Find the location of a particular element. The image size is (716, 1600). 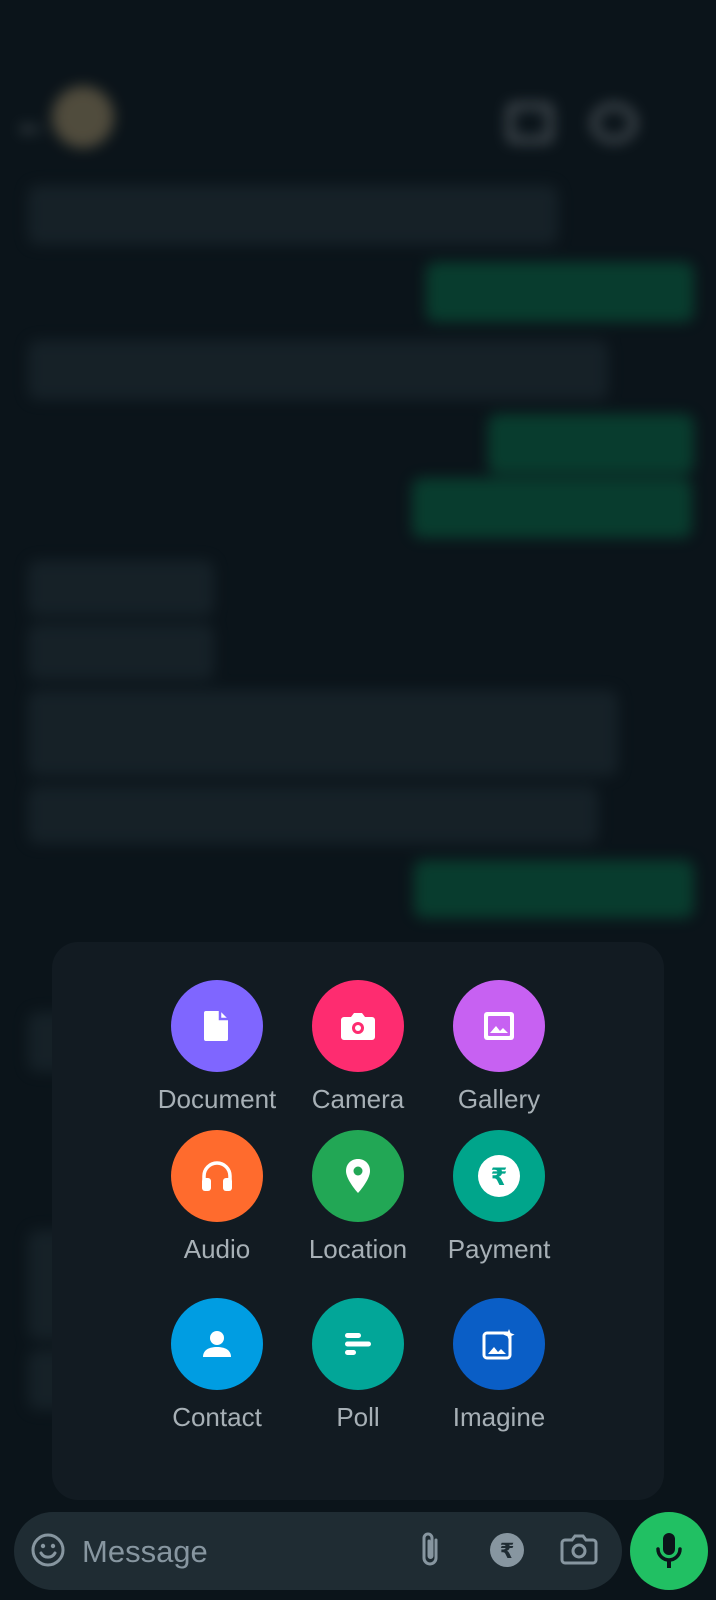

gallery-icon is located at coordinates (499, 1026).